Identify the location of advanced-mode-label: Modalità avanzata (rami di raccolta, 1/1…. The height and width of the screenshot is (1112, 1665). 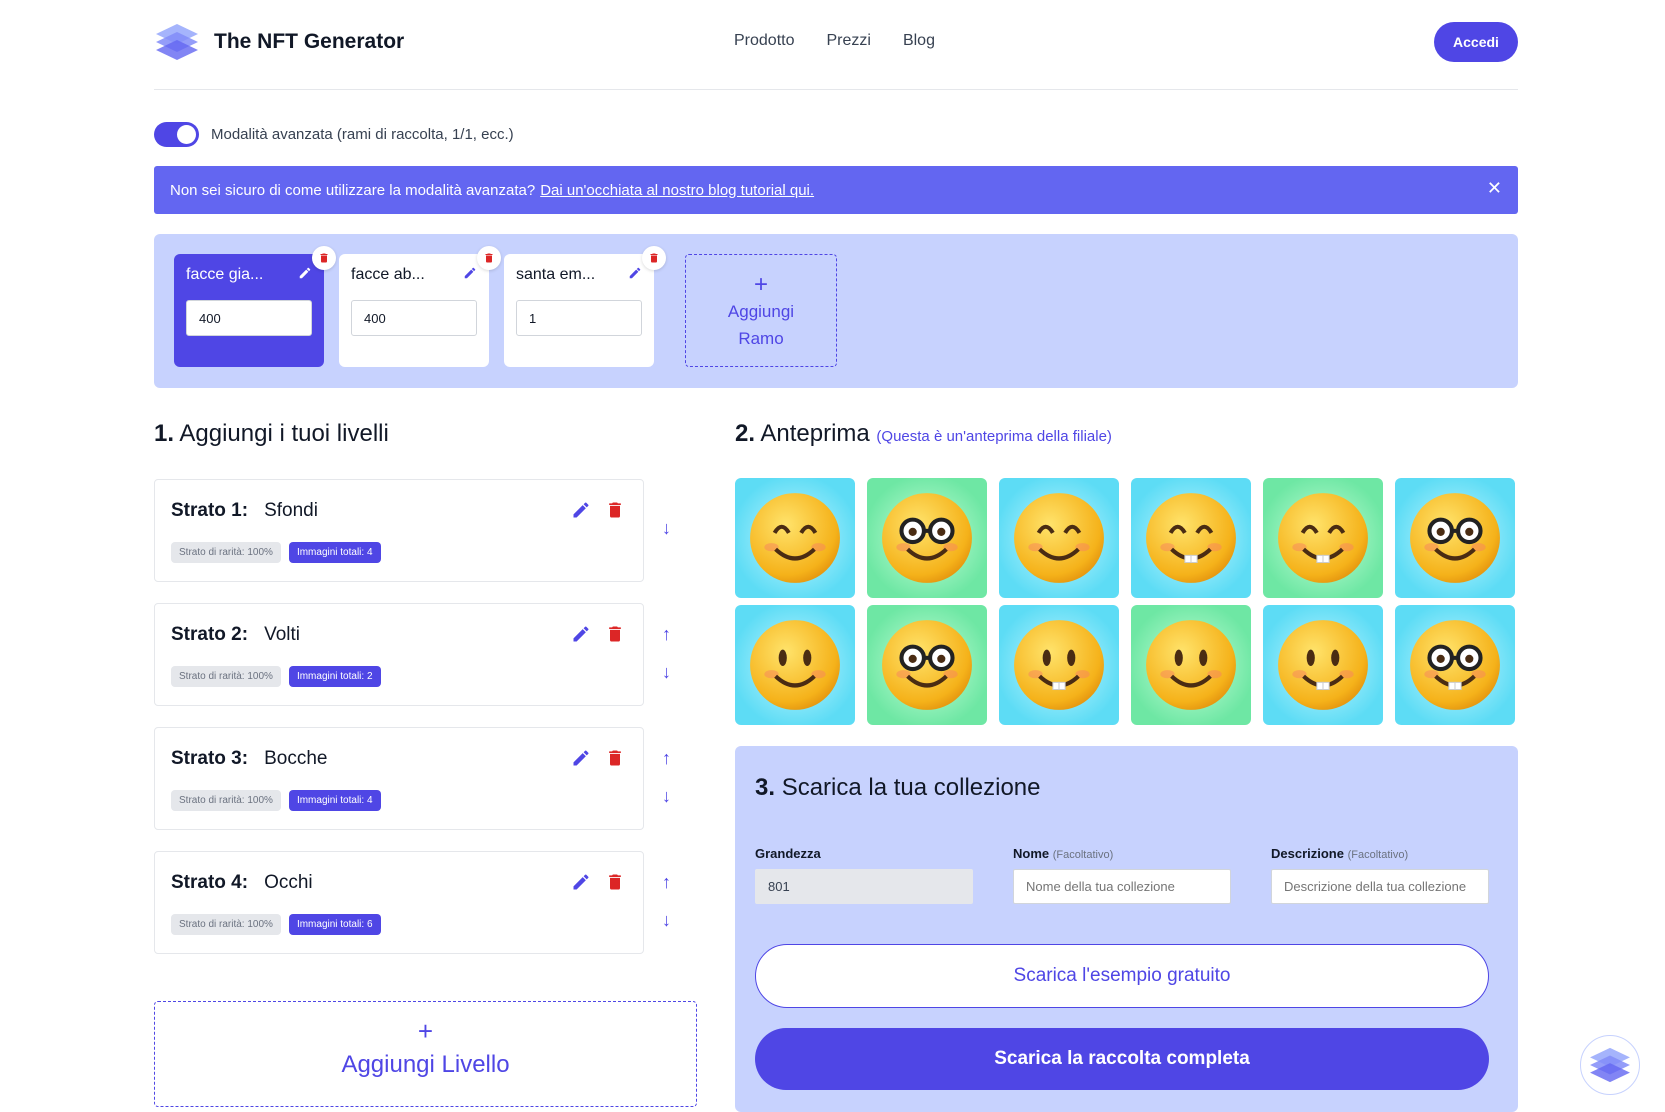
(362, 134).